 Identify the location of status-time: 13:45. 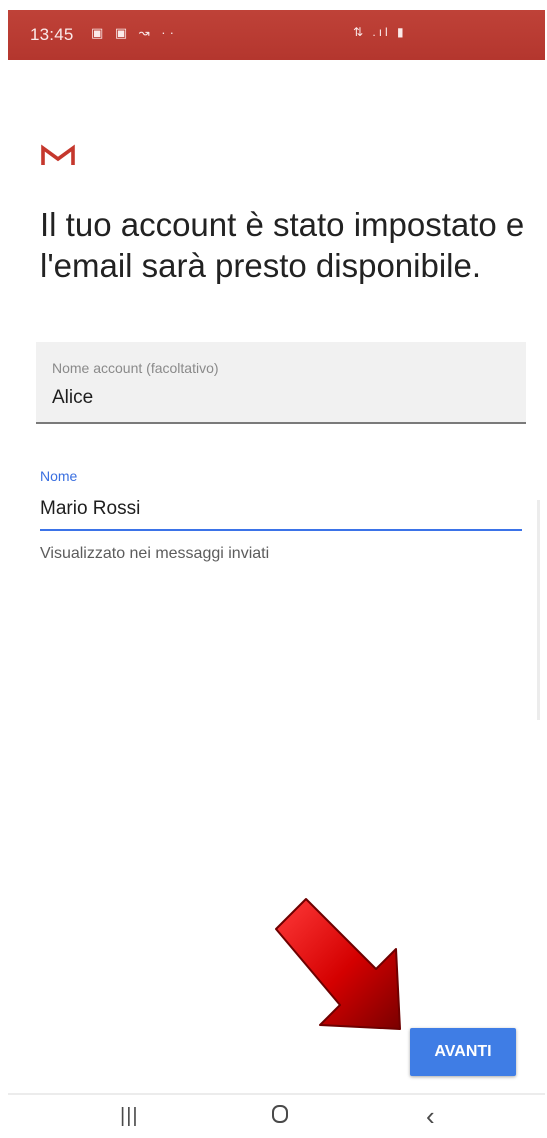
(52, 34).